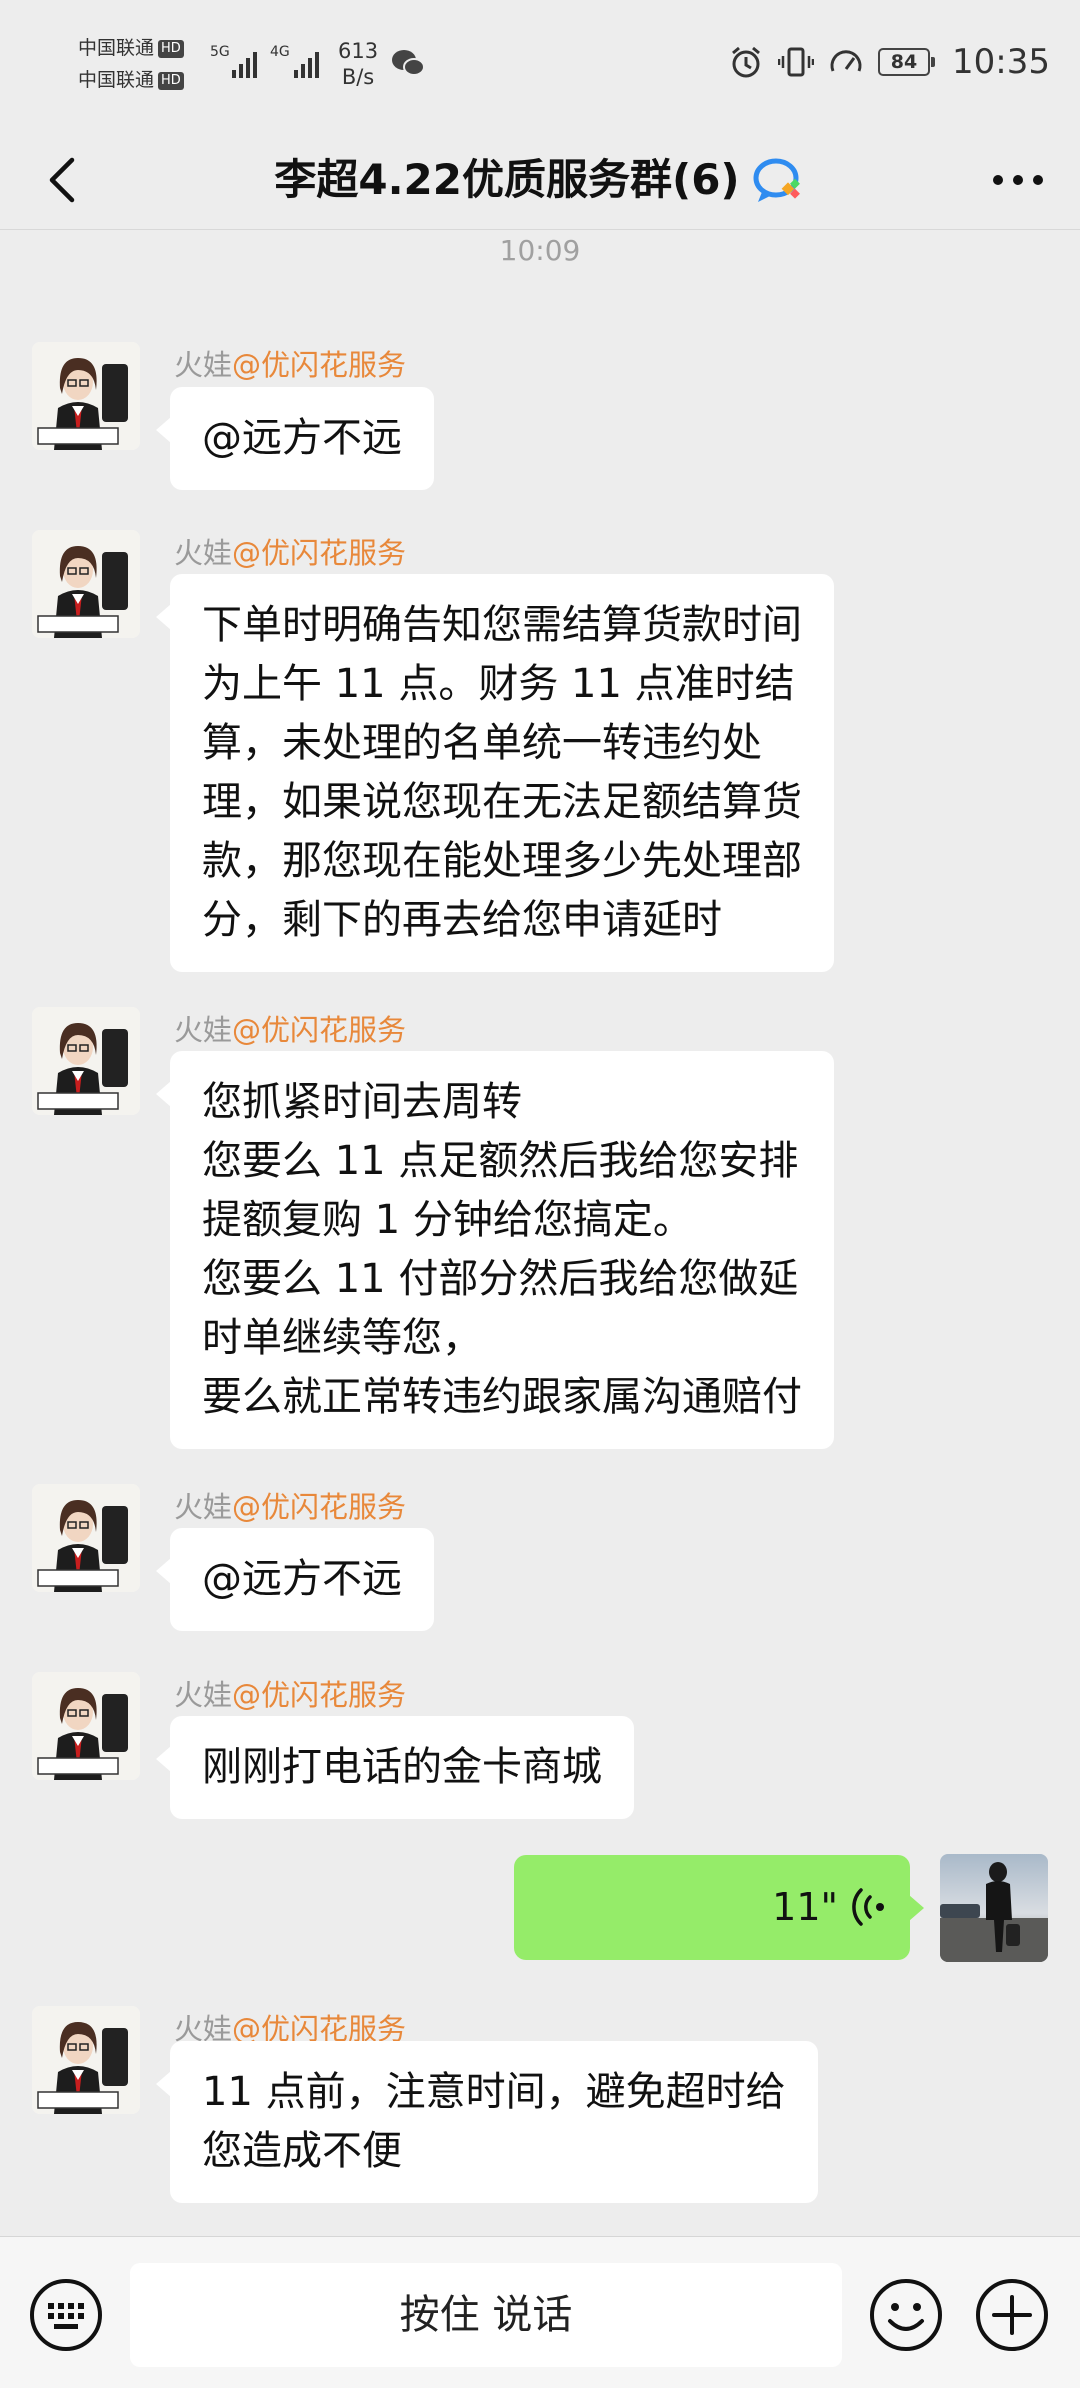 The width and height of the screenshot is (1080, 2388). What do you see at coordinates (1001, 62) in the screenshot?
I see `clock: 10:35` at bounding box center [1001, 62].